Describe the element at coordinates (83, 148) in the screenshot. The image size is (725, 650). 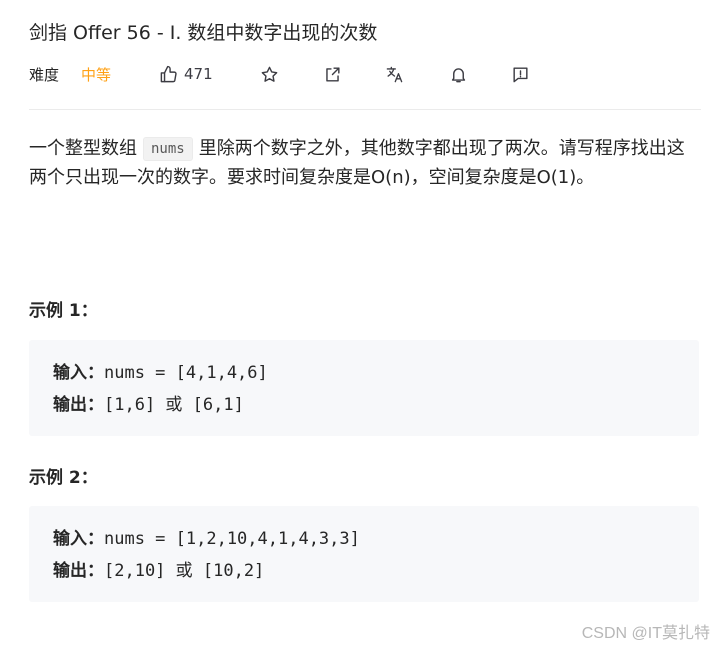
I see `description-text: 一个整型数组` at that location.